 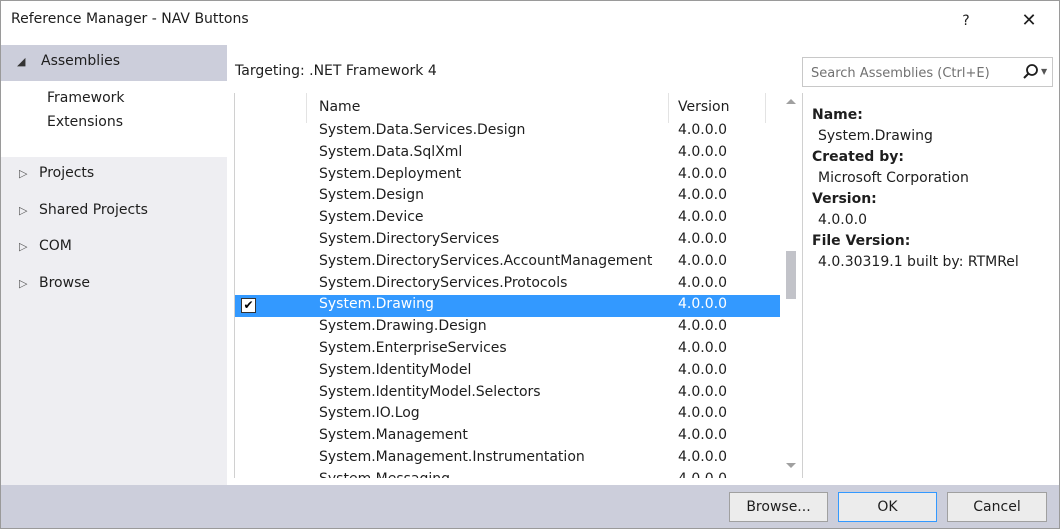 What do you see at coordinates (248, 306) in the screenshot?
I see `row-checkbox: ✔` at bounding box center [248, 306].